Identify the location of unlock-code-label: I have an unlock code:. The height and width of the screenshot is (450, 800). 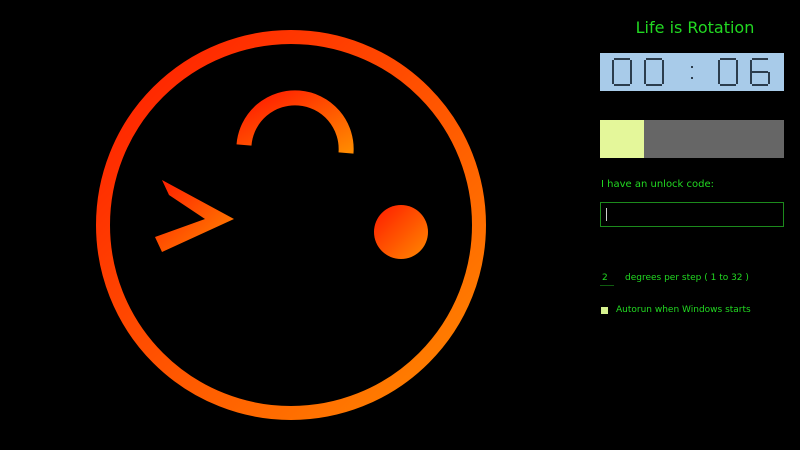
(658, 184).